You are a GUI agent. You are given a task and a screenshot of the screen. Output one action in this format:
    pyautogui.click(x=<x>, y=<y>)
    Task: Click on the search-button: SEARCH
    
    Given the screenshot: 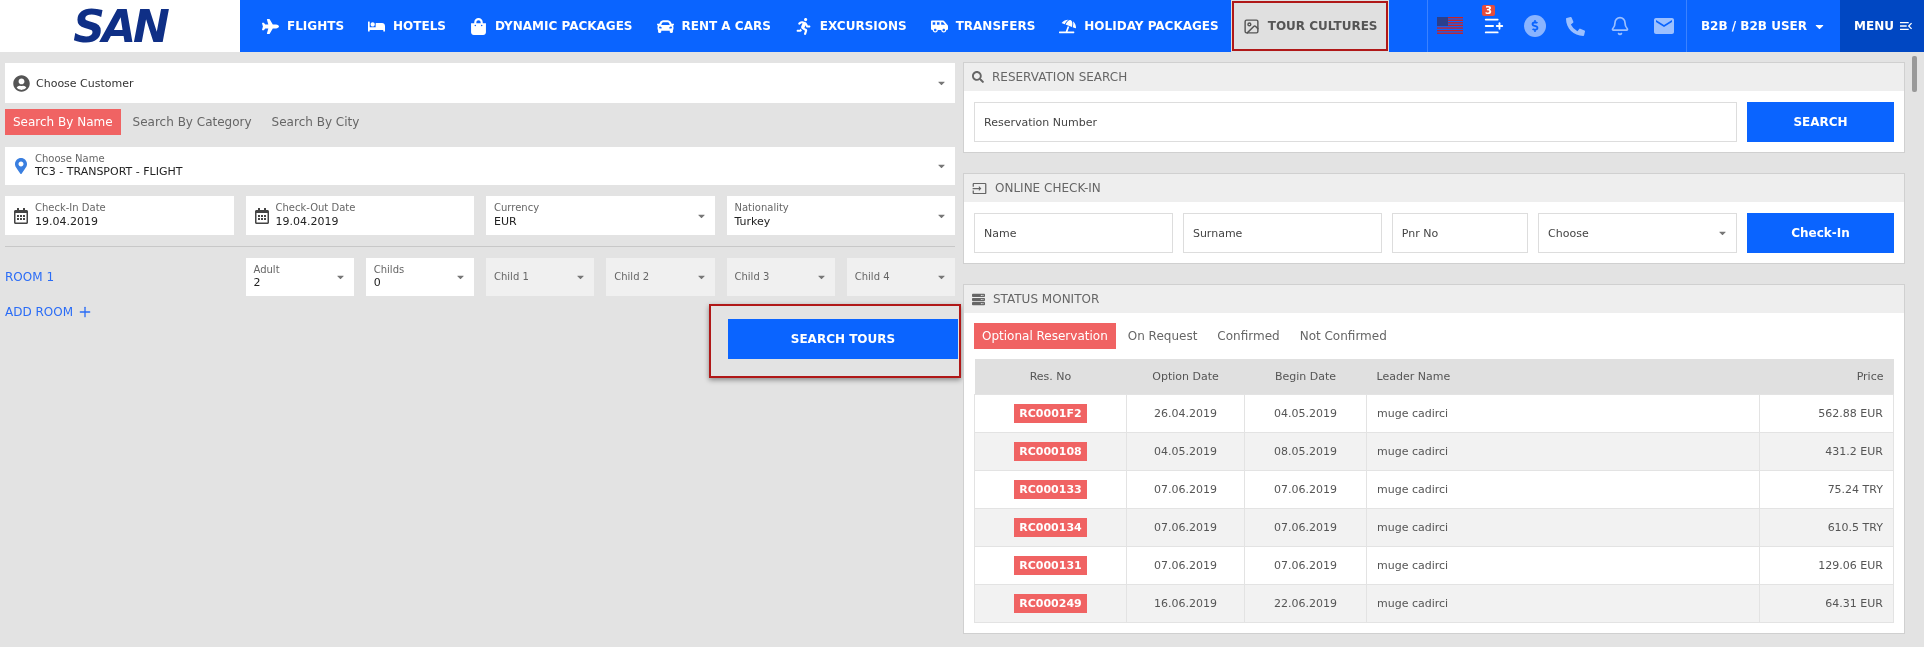 What is the action you would take?
    pyautogui.click(x=1820, y=122)
    